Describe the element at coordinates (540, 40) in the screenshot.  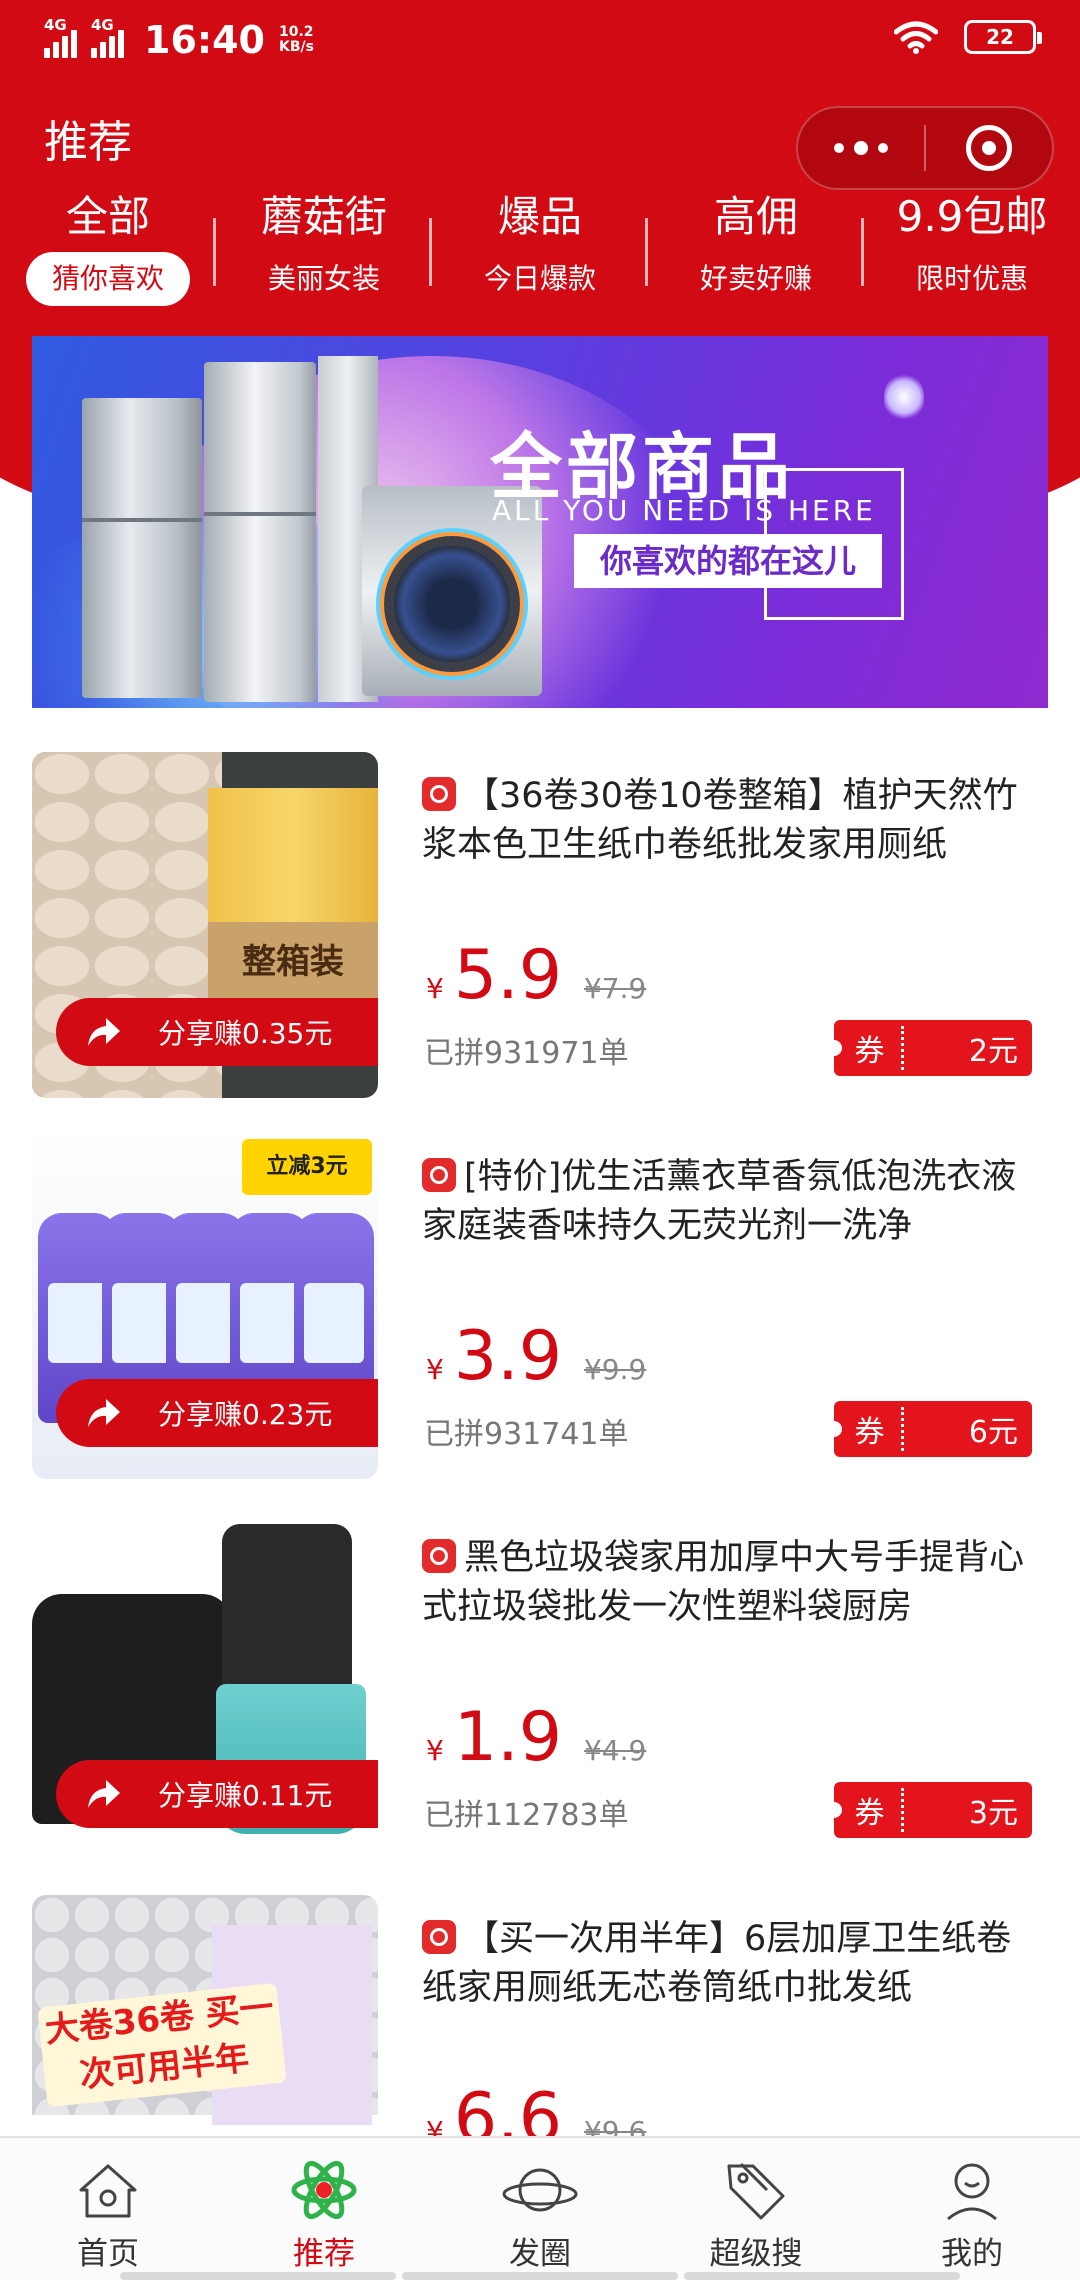
I see `status-bar: 4G 4G 16:40 10.2 KB/s 22` at that location.